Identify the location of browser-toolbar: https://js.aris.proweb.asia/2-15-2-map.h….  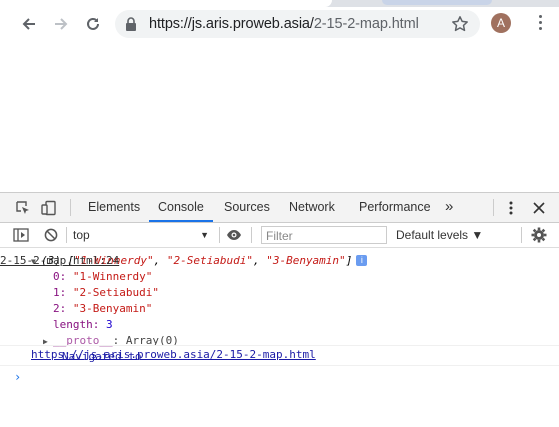
(279, 24).